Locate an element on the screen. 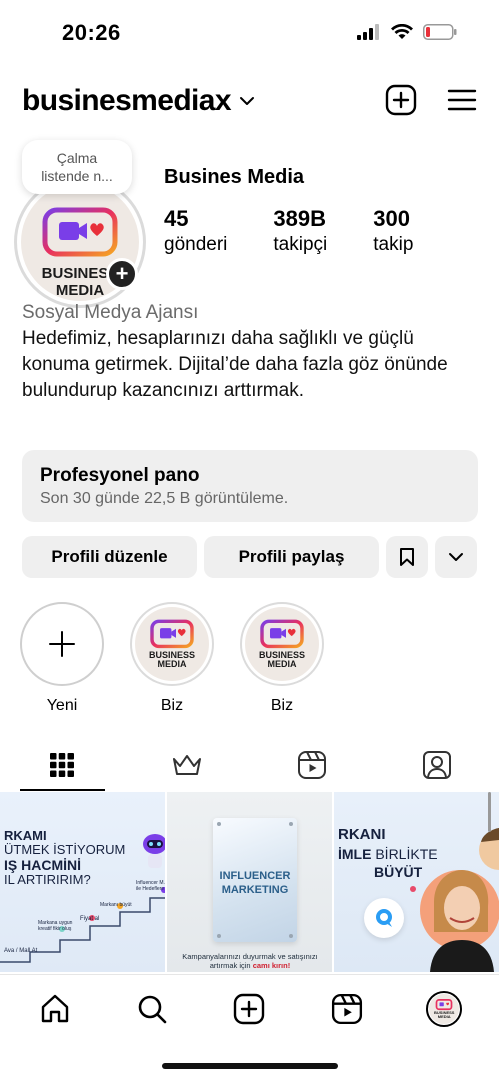 The height and width of the screenshot is (1080, 499). stat-posts: 45 gönderi is located at coordinates (195, 232).